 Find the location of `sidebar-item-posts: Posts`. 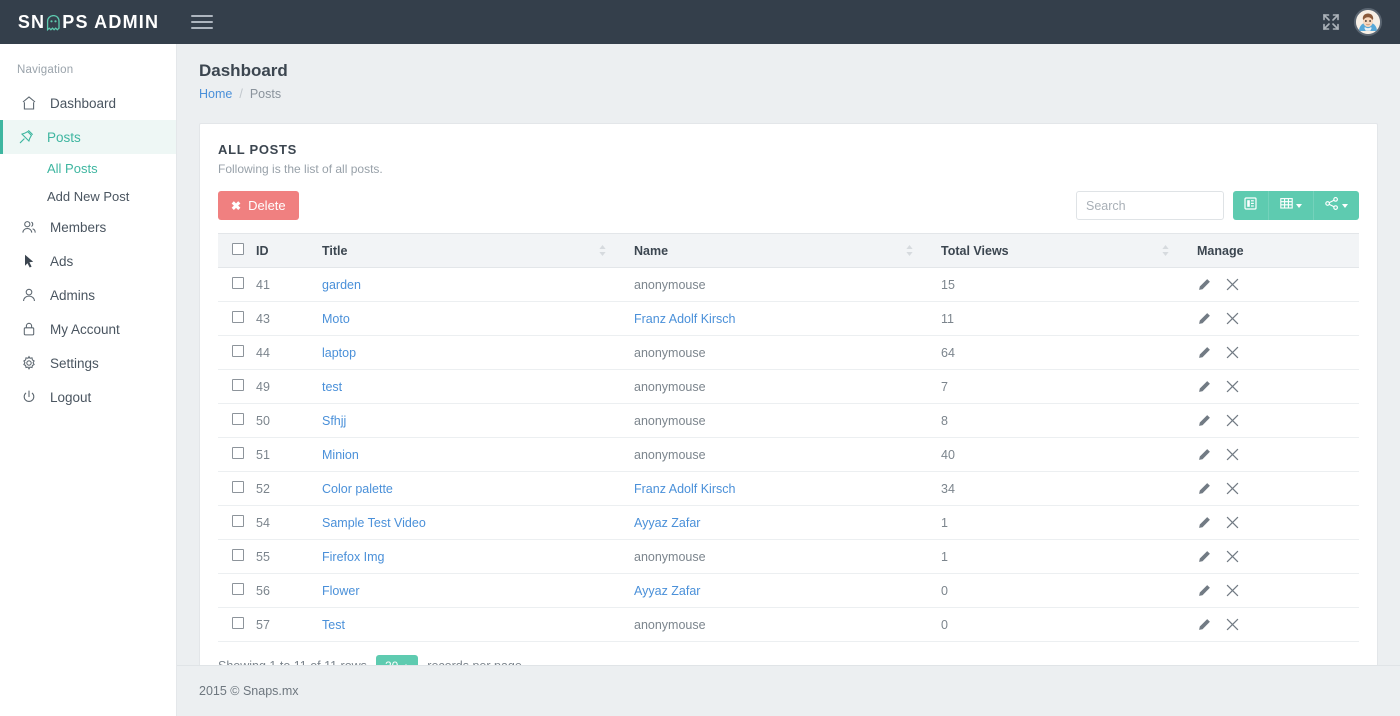

sidebar-item-posts: Posts is located at coordinates (88, 137).